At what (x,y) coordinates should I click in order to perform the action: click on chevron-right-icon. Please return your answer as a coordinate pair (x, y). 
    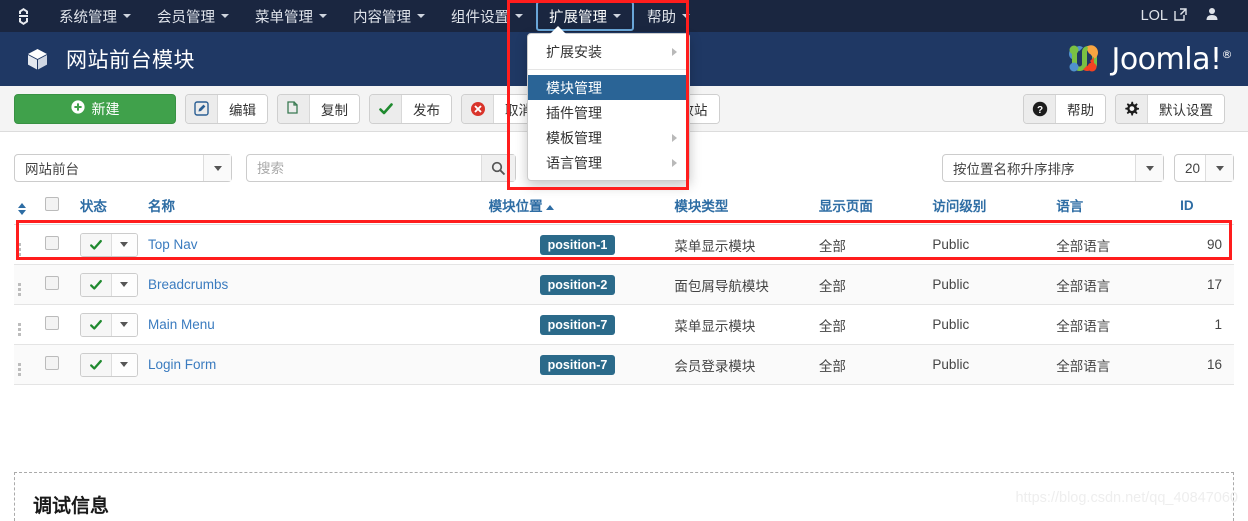
    Looking at the image, I should click on (674, 137).